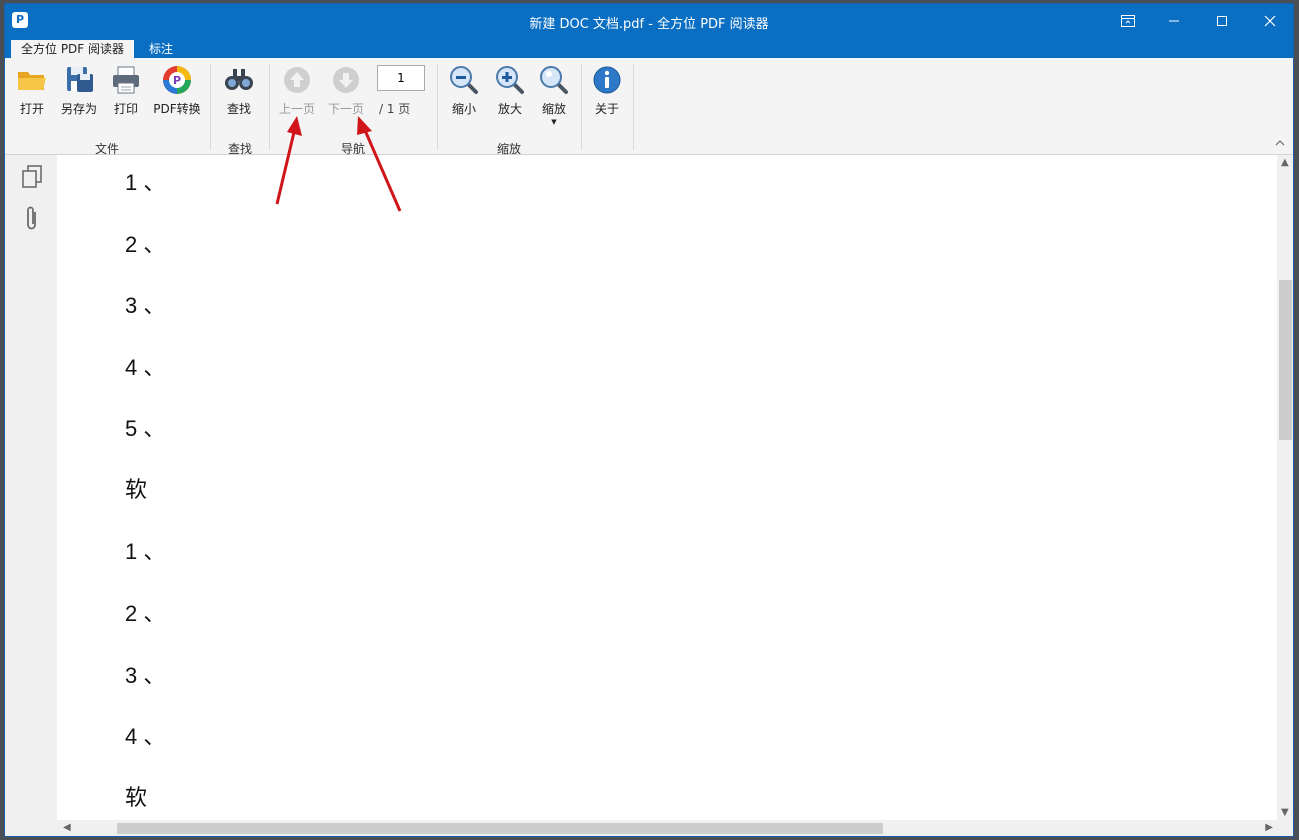  Describe the element at coordinates (238, 109) in the screenshot. I see `find-label: 查找` at that location.